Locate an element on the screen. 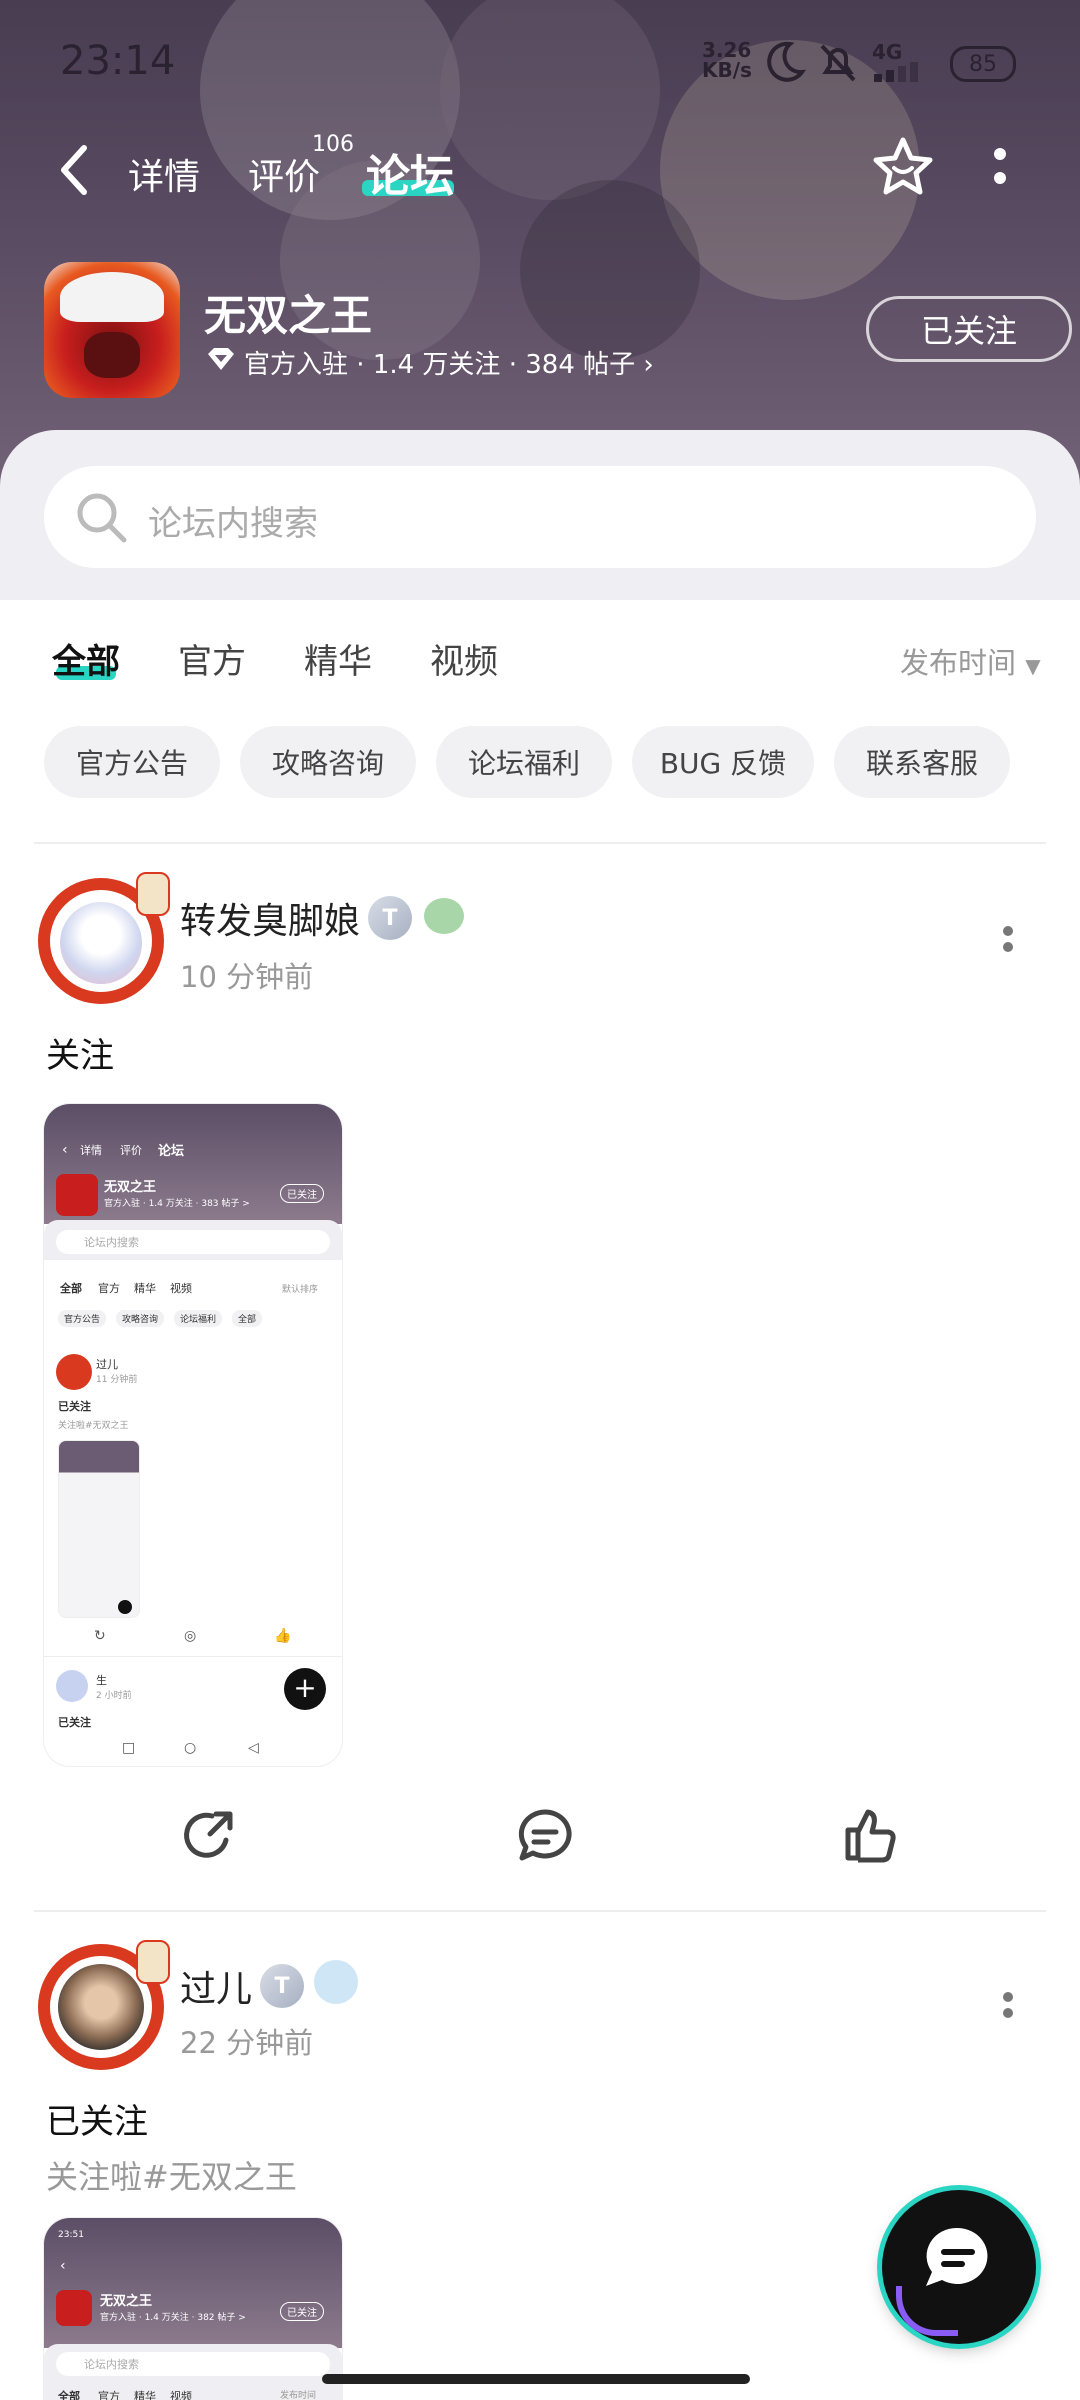 The height and width of the screenshot is (2400, 1080). post-body: 关注啦#无双之王 is located at coordinates (171, 2175).